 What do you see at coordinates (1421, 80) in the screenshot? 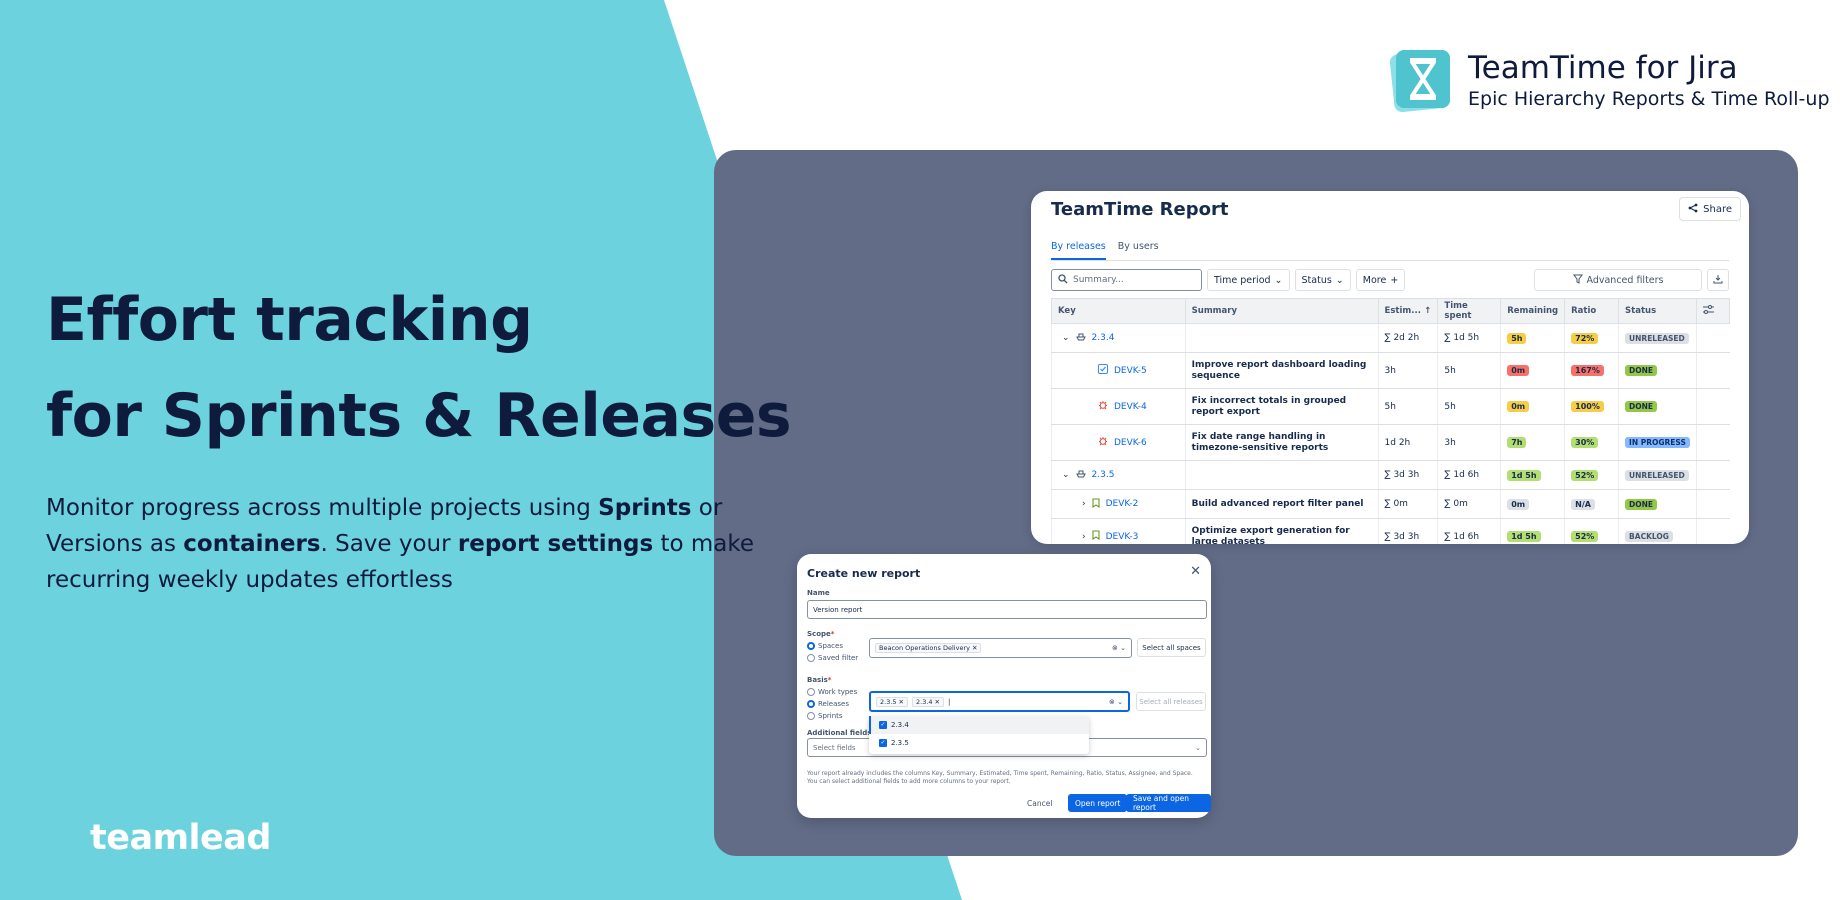
I see `hourglass-logo-icon` at bounding box center [1421, 80].